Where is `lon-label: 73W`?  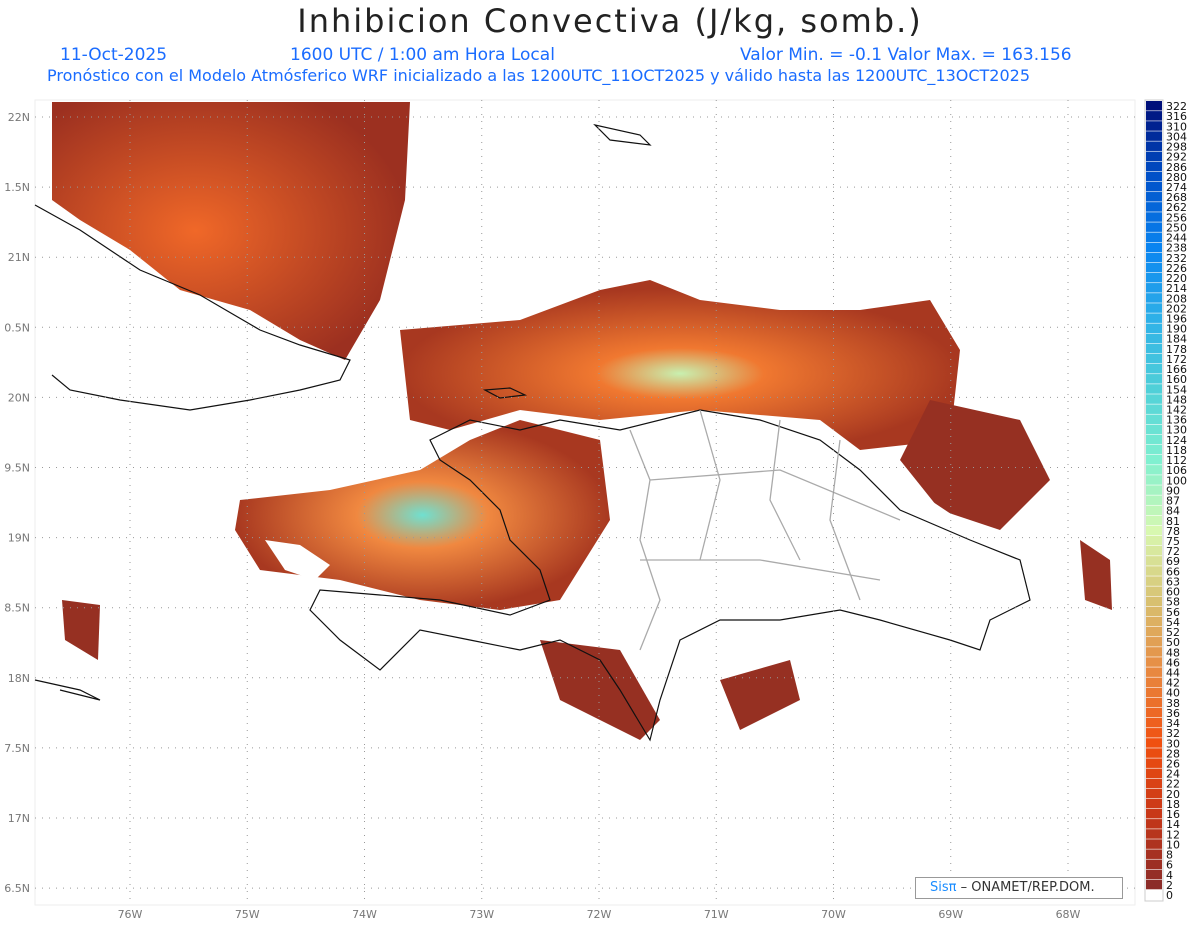 lon-label: 73W is located at coordinates (481, 914).